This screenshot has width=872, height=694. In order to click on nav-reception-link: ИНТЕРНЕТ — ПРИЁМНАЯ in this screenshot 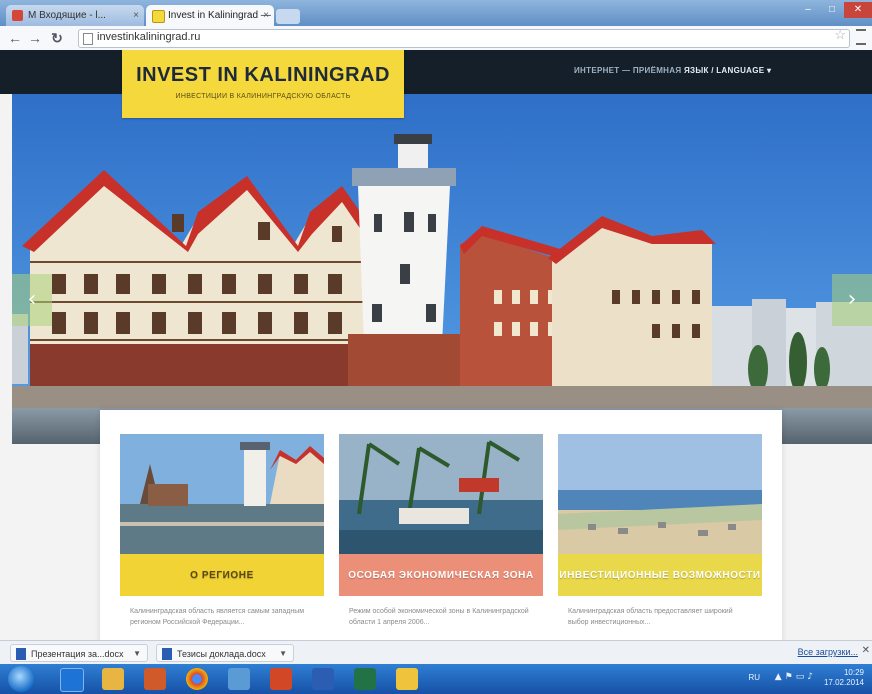, I will do `click(627, 70)`.